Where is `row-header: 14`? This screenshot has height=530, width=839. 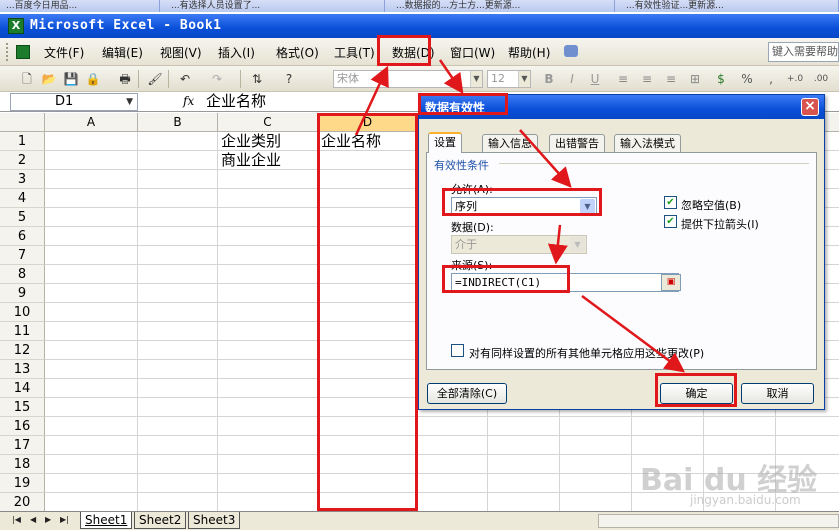 row-header: 14 is located at coordinates (22, 388).